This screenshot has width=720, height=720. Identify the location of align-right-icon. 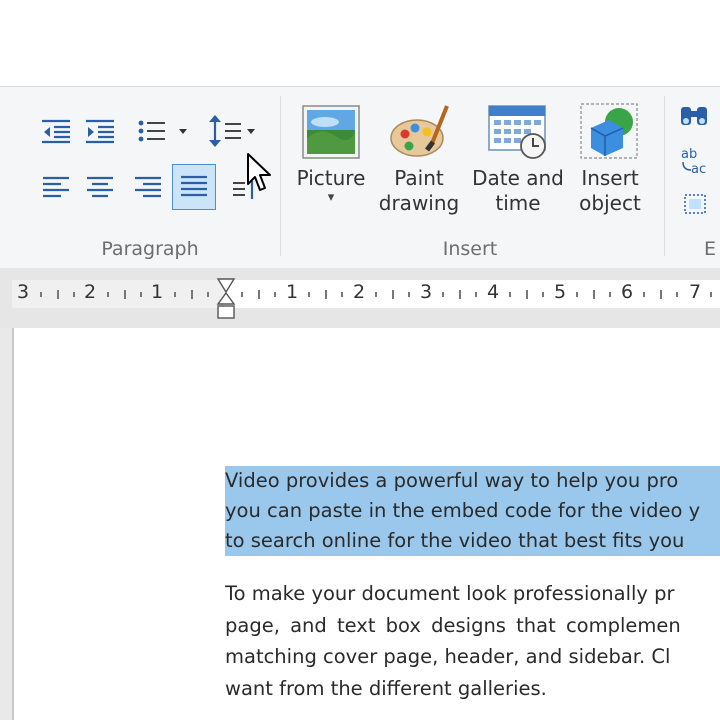
(148, 187).